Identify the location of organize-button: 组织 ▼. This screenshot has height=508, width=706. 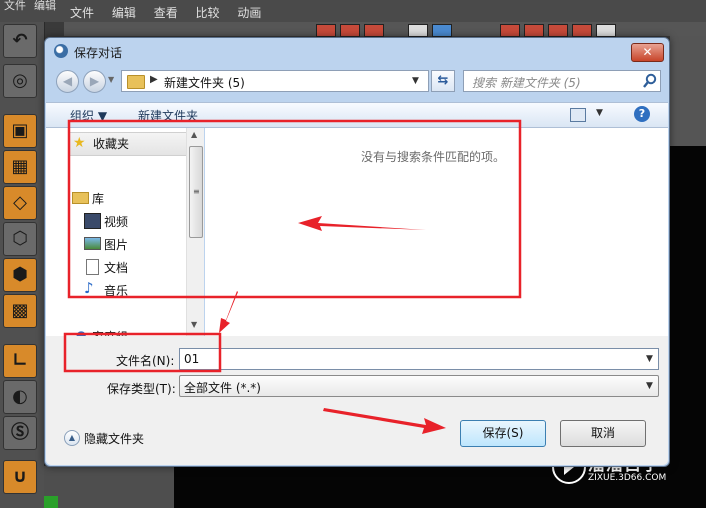
(88, 115).